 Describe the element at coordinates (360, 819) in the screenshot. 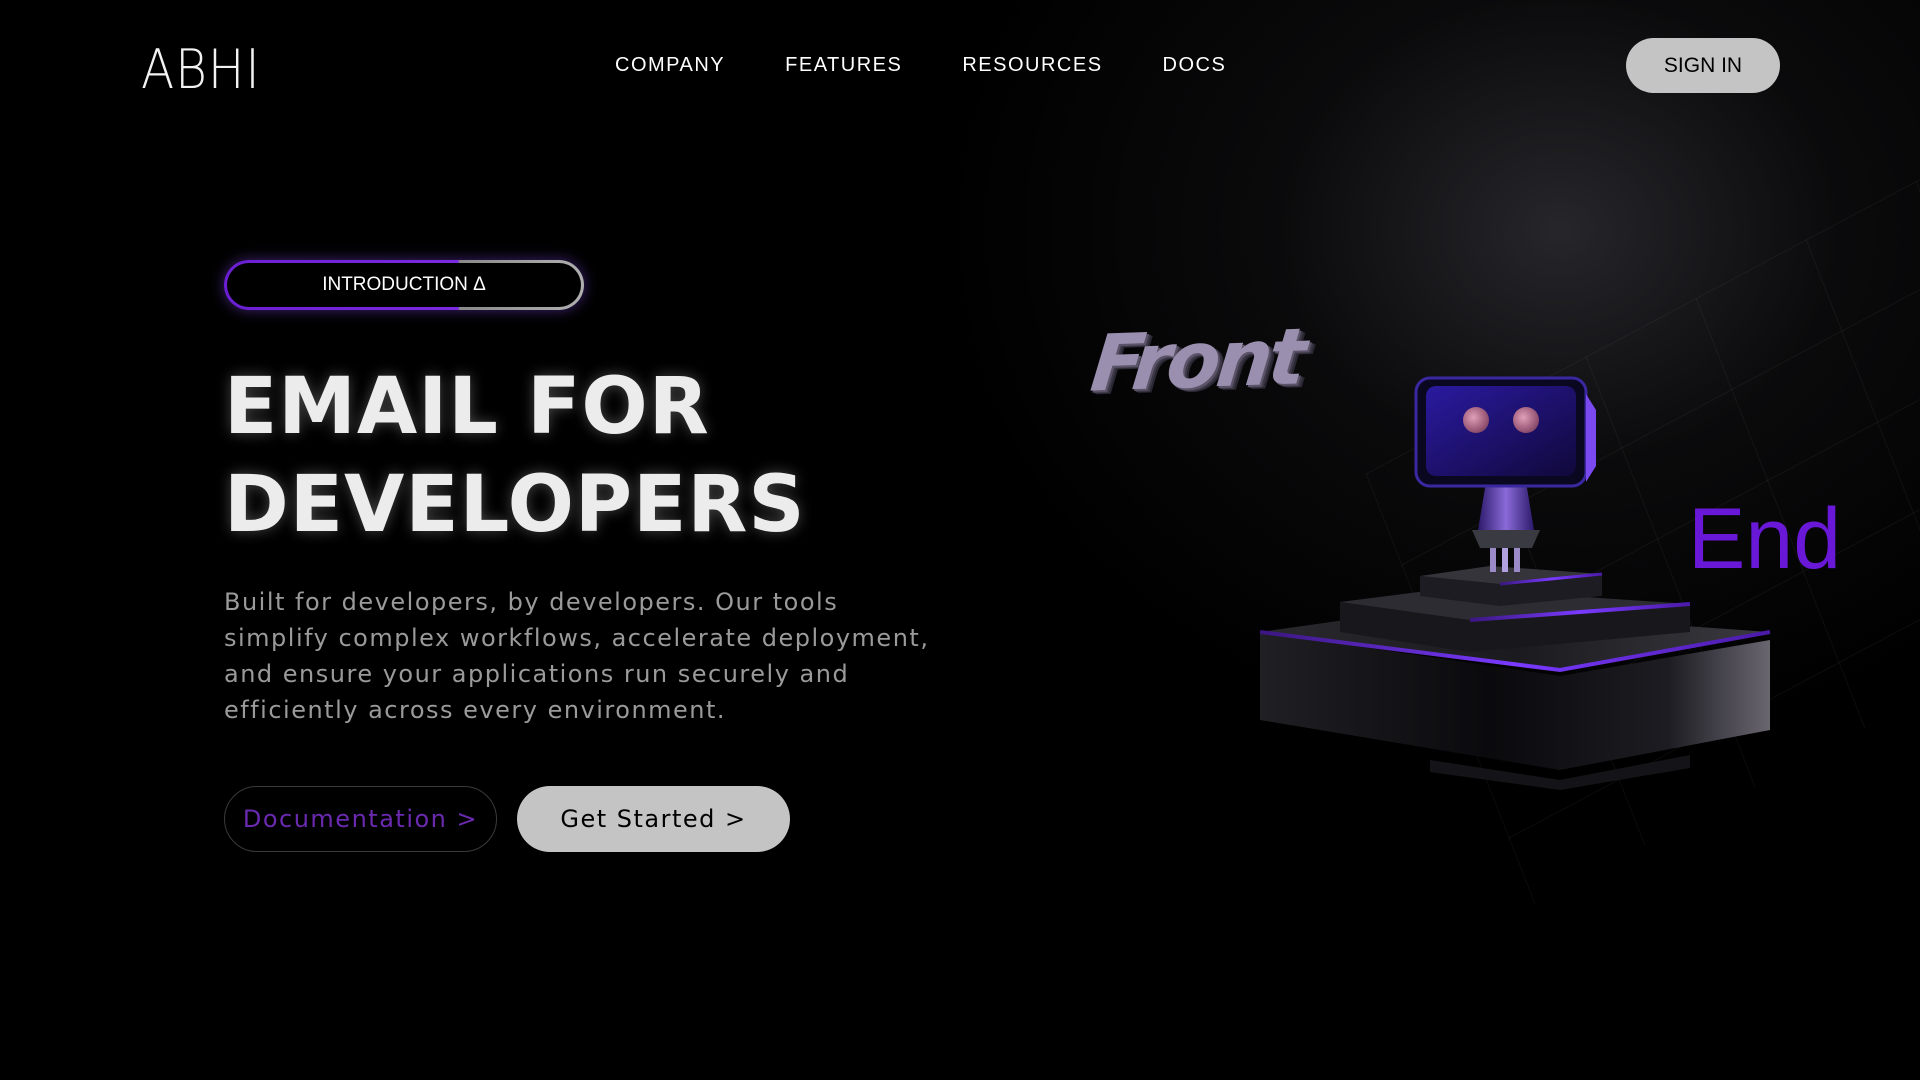

I see `documentation-button: Documentation >` at that location.